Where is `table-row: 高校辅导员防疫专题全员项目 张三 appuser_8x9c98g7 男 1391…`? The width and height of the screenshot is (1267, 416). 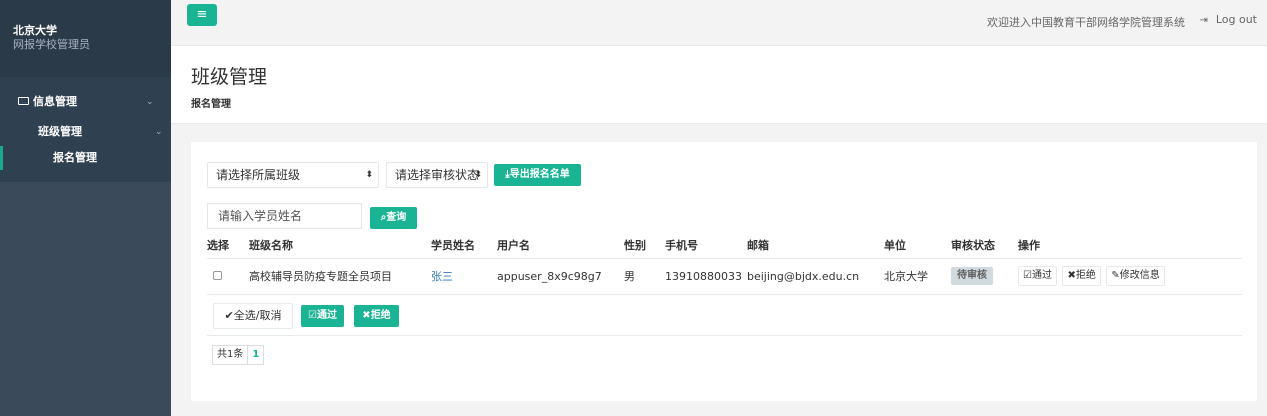 table-row: 高校辅导员防疫专题全员项目 张三 appuser_8x9c98g7 男 1391… is located at coordinates (724, 276).